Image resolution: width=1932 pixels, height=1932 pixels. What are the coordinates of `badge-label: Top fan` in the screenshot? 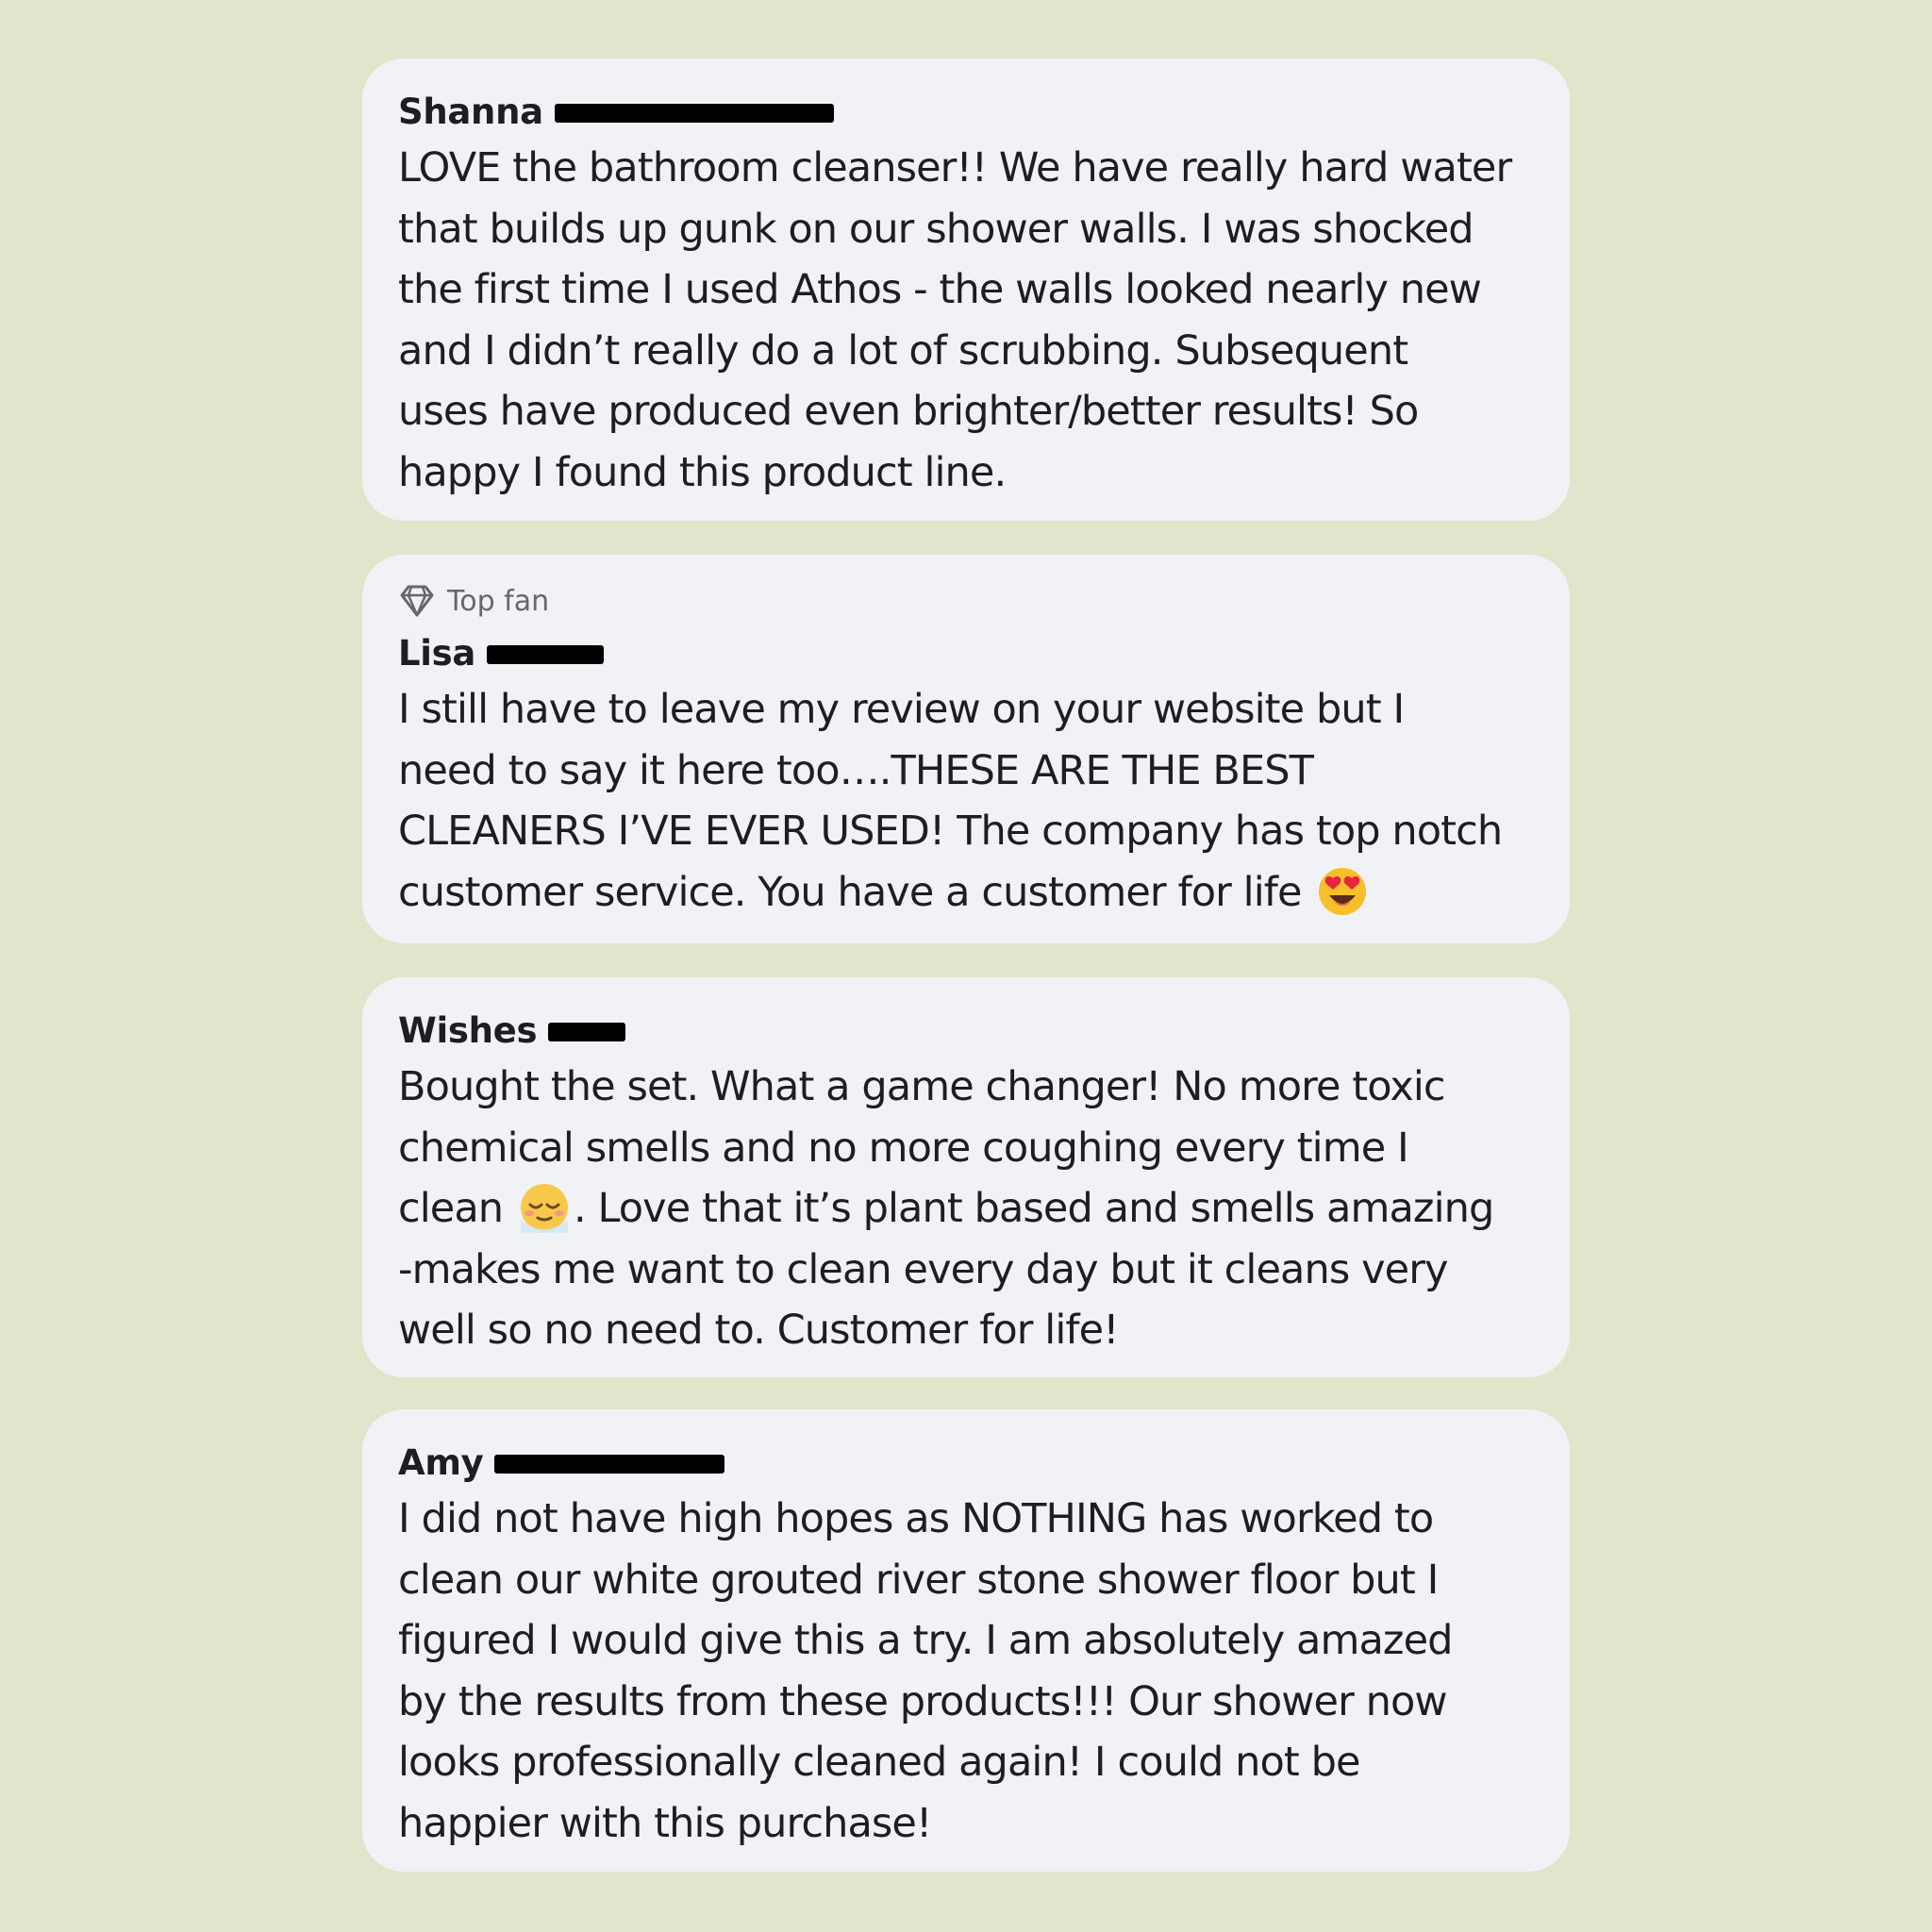 It's located at (499, 601).